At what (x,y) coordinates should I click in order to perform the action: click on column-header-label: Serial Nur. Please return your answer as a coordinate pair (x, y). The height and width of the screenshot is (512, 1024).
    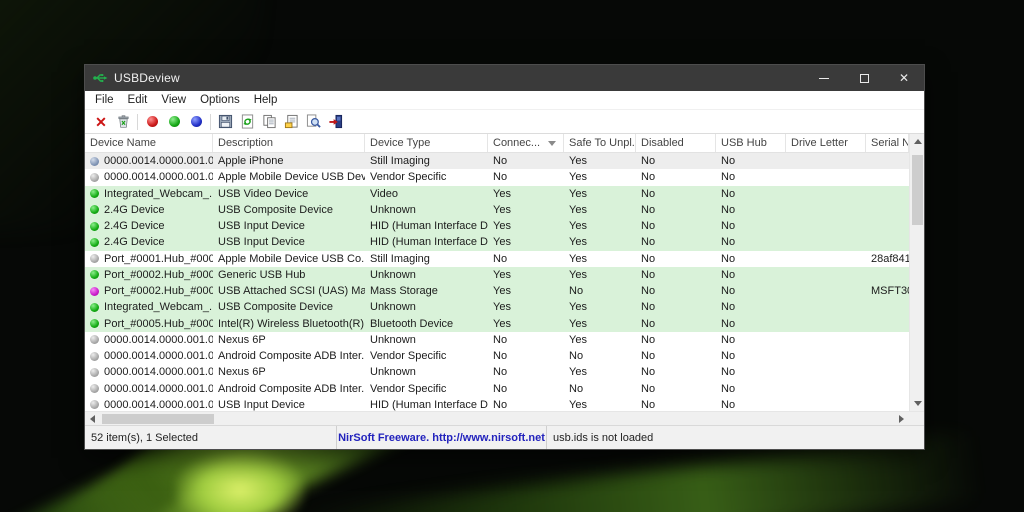
    Looking at the image, I should click on (889, 143).